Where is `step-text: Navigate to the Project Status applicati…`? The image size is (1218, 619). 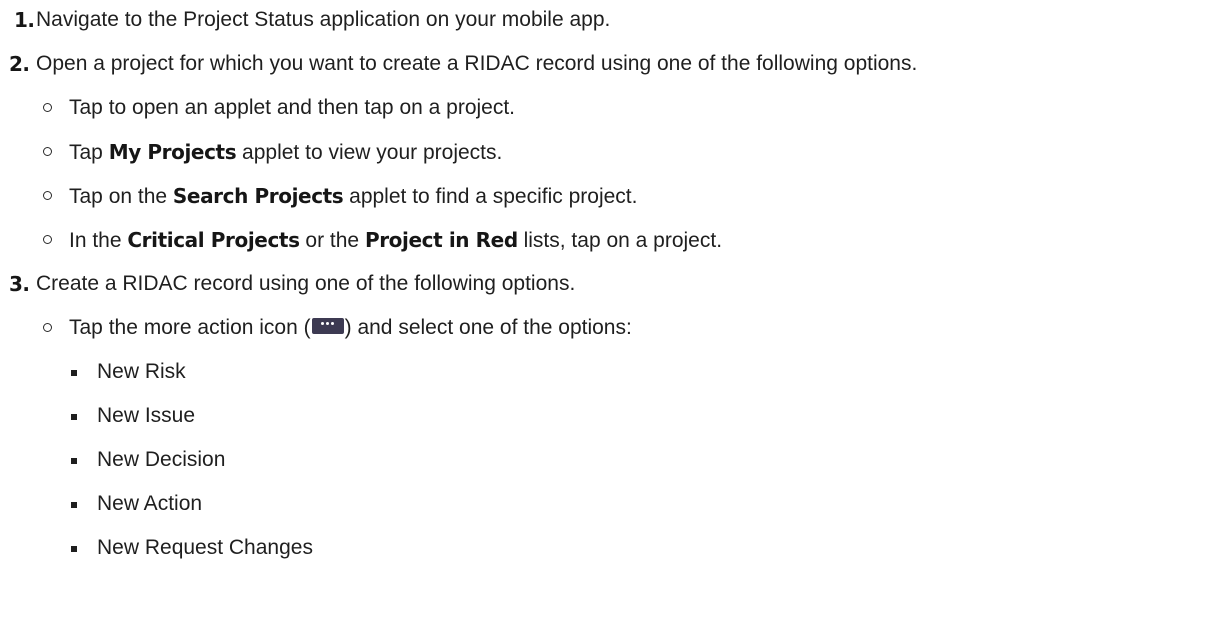 step-text: Navigate to the Project Status applicati… is located at coordinates (323, 19).